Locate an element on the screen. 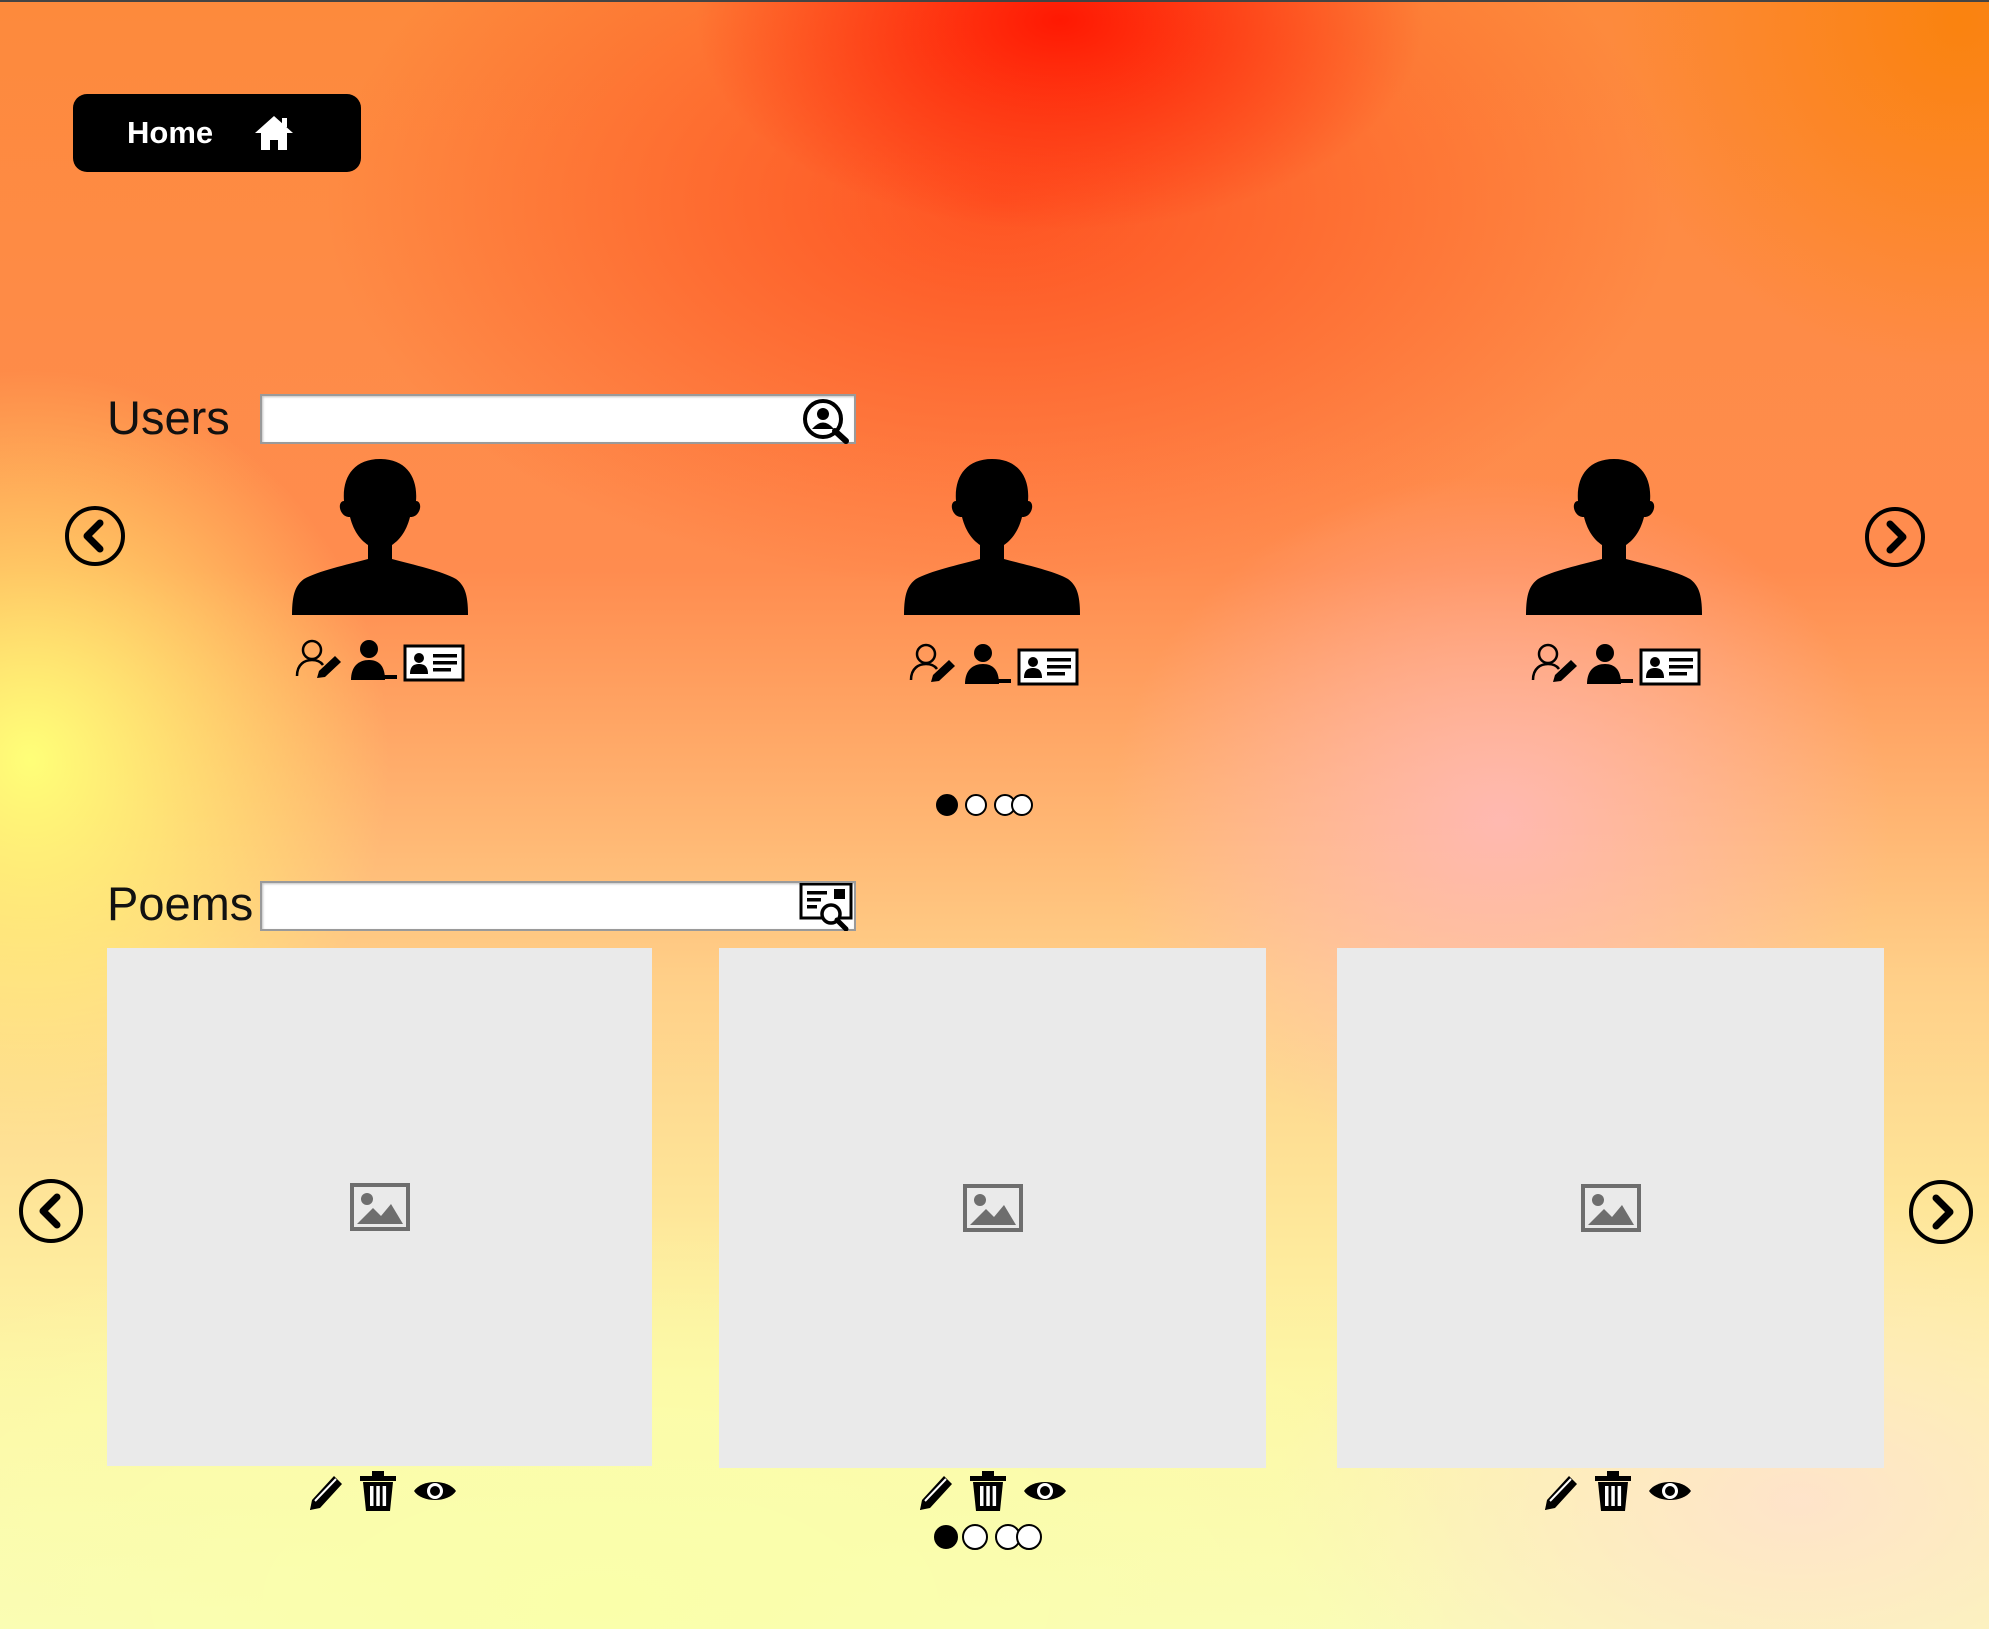  users-pagination is located at coordinates (988, 805).